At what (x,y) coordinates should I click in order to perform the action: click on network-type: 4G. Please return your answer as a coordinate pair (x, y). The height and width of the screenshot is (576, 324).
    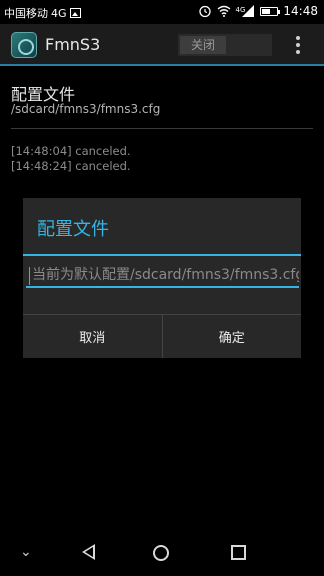
    Looking at the image, I should click on (59, 13).